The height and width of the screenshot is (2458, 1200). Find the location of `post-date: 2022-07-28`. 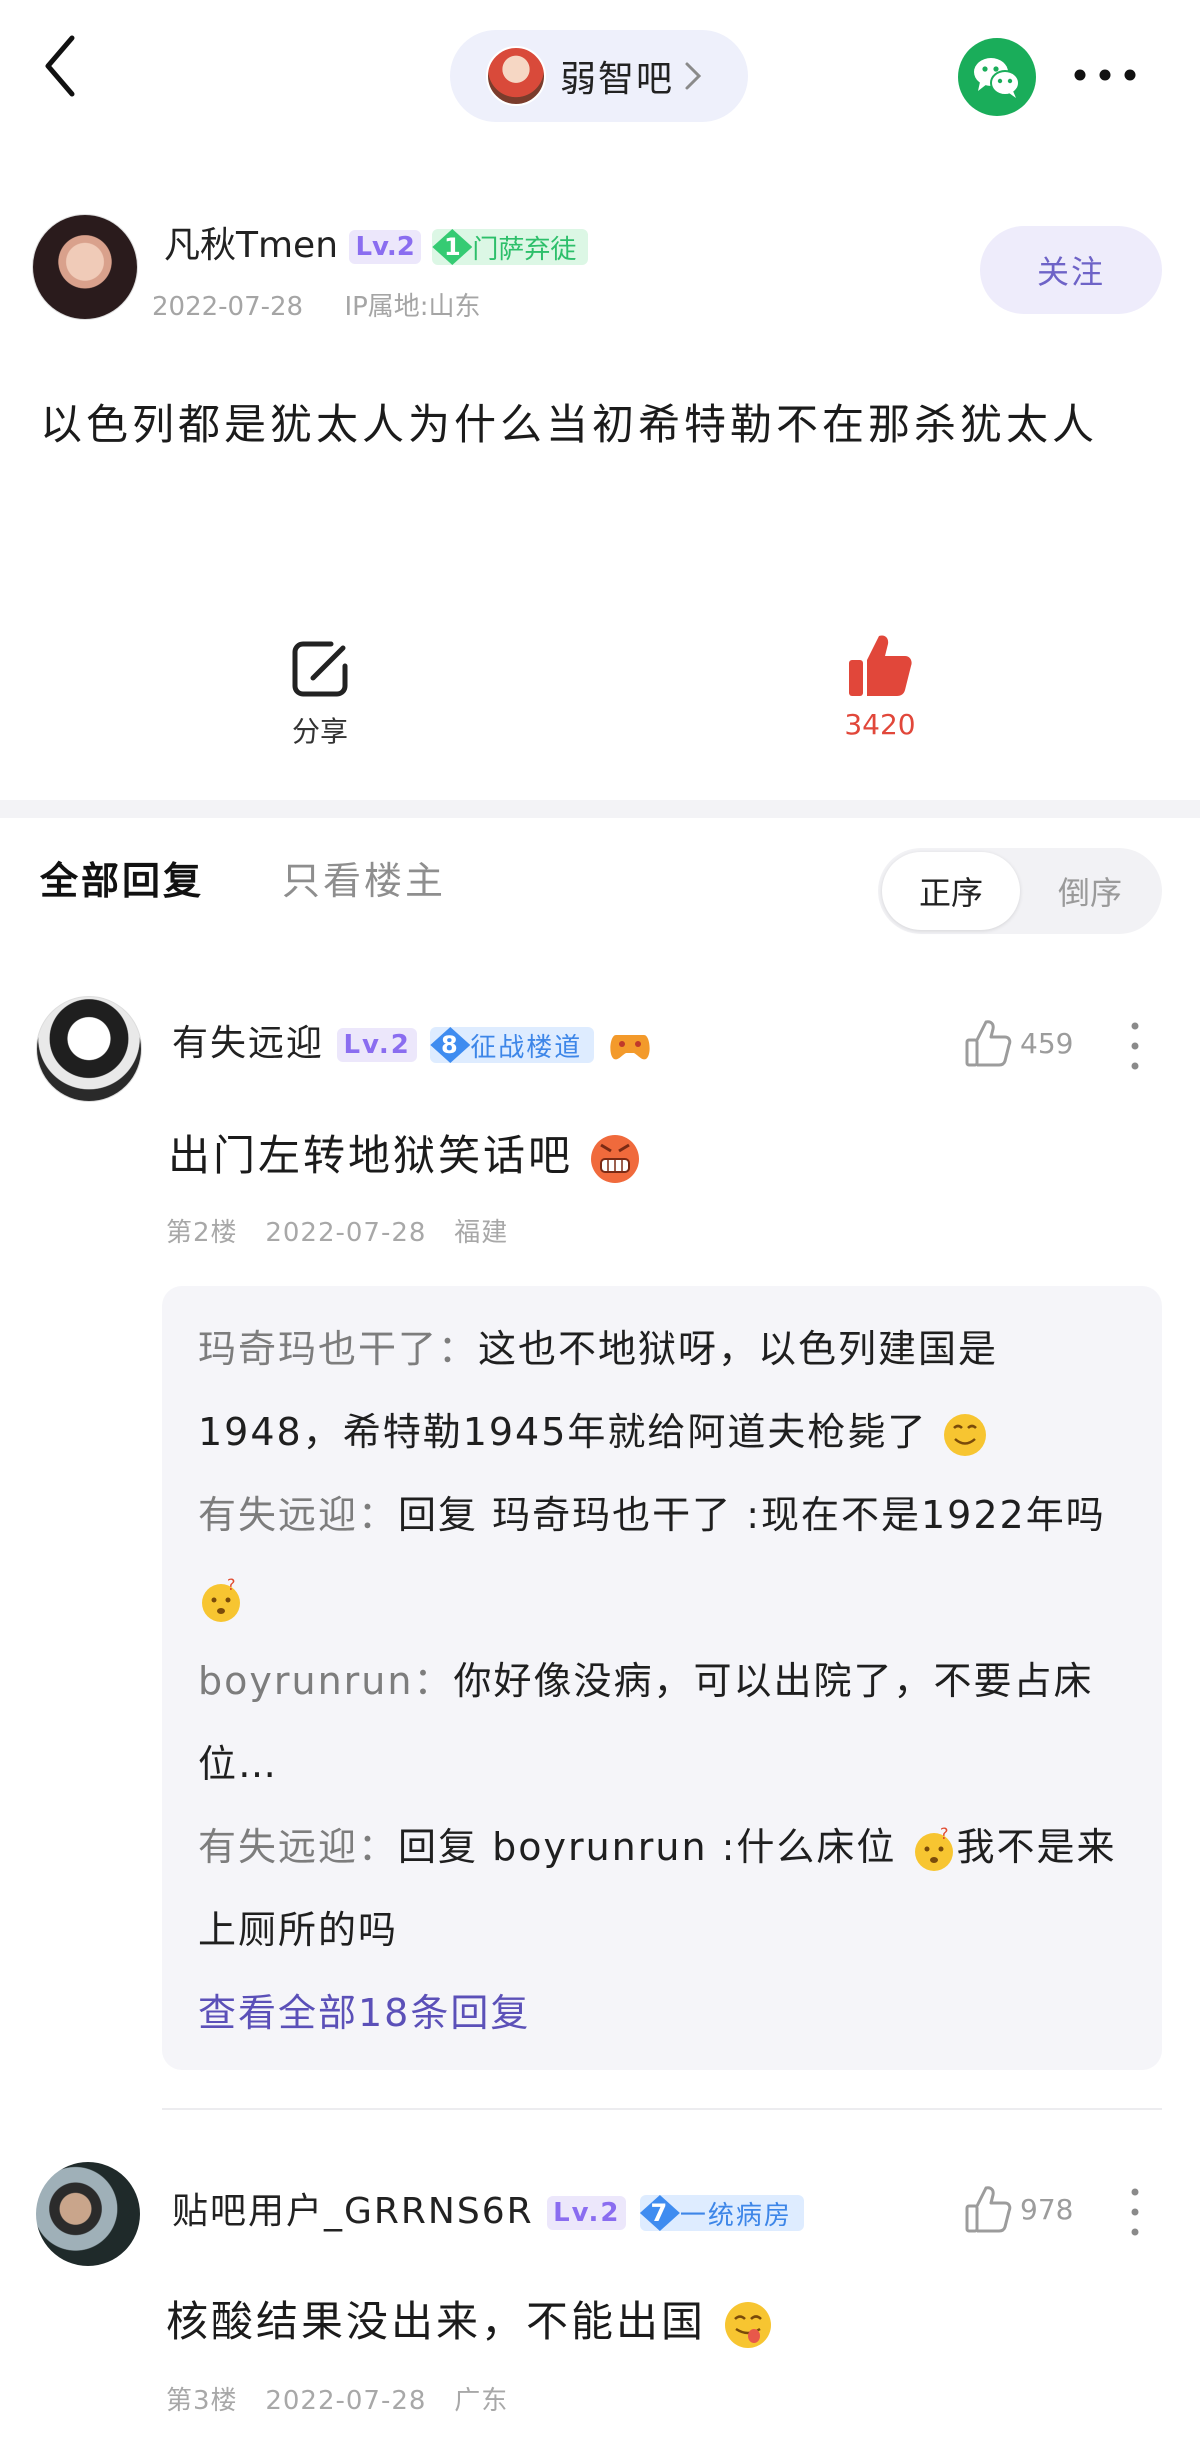

post-date: 2022-07-28 is located at coordinates (228, 307).